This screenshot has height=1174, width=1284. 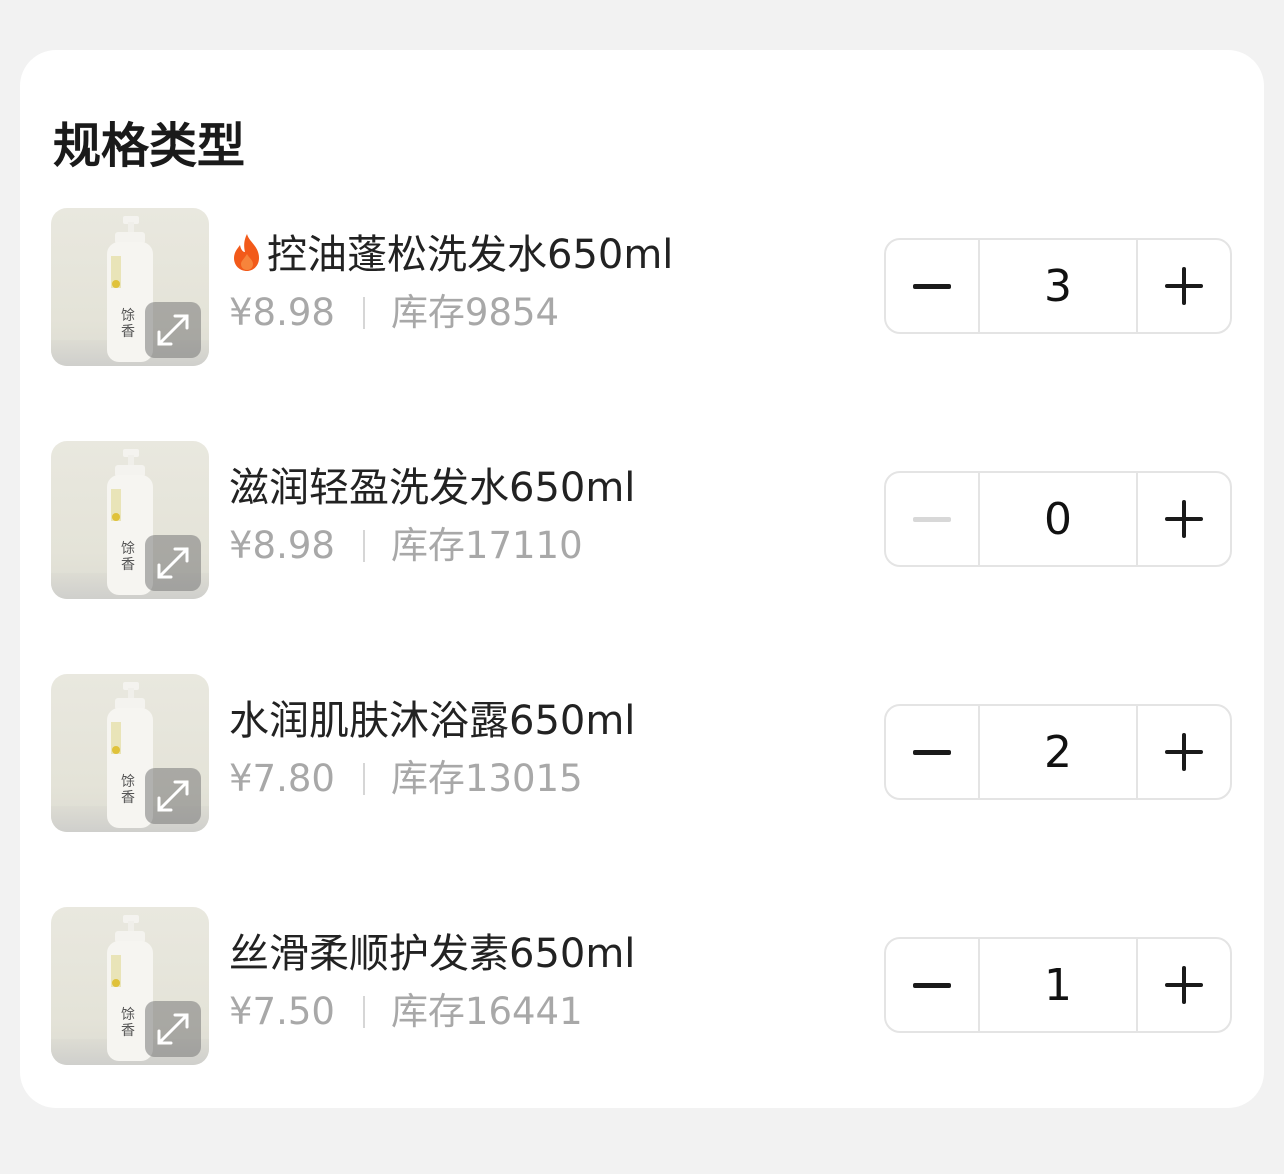 I want to click on quantity-stepper: 3, so click(x=1058, y=286).